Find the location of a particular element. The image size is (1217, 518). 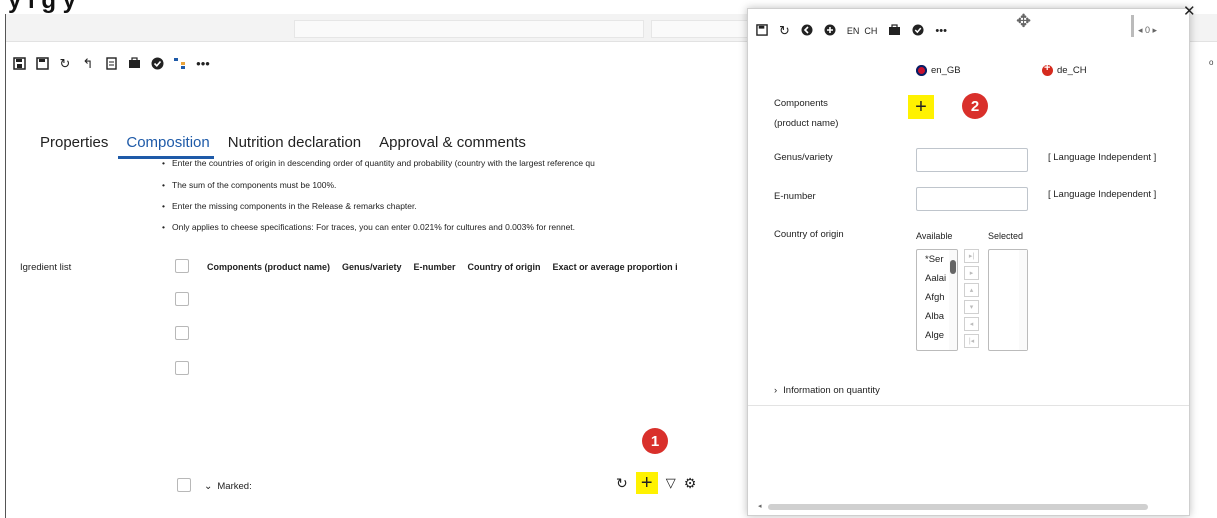

available-heading: Available is located at coordinates (934, 236).